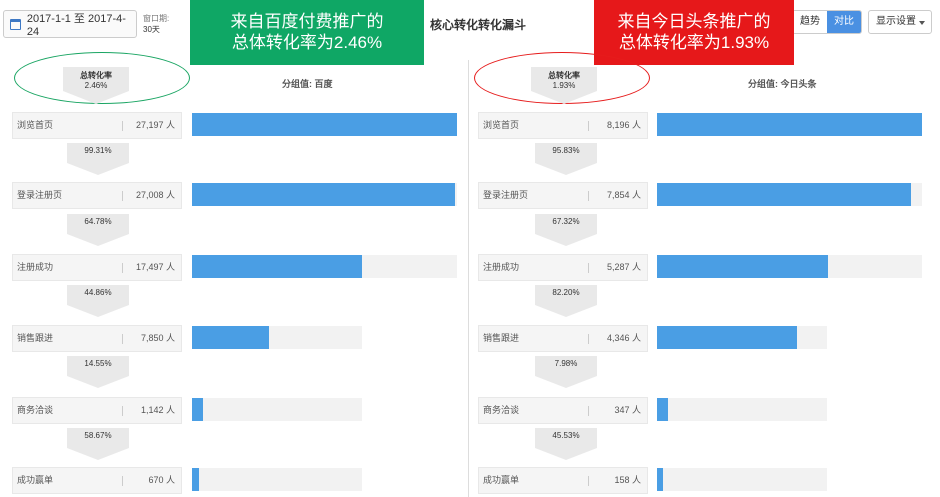  Describe the element at coordinates (96, 85) in the screenshot. I see `total-rate-value: 2.46%` at that location.